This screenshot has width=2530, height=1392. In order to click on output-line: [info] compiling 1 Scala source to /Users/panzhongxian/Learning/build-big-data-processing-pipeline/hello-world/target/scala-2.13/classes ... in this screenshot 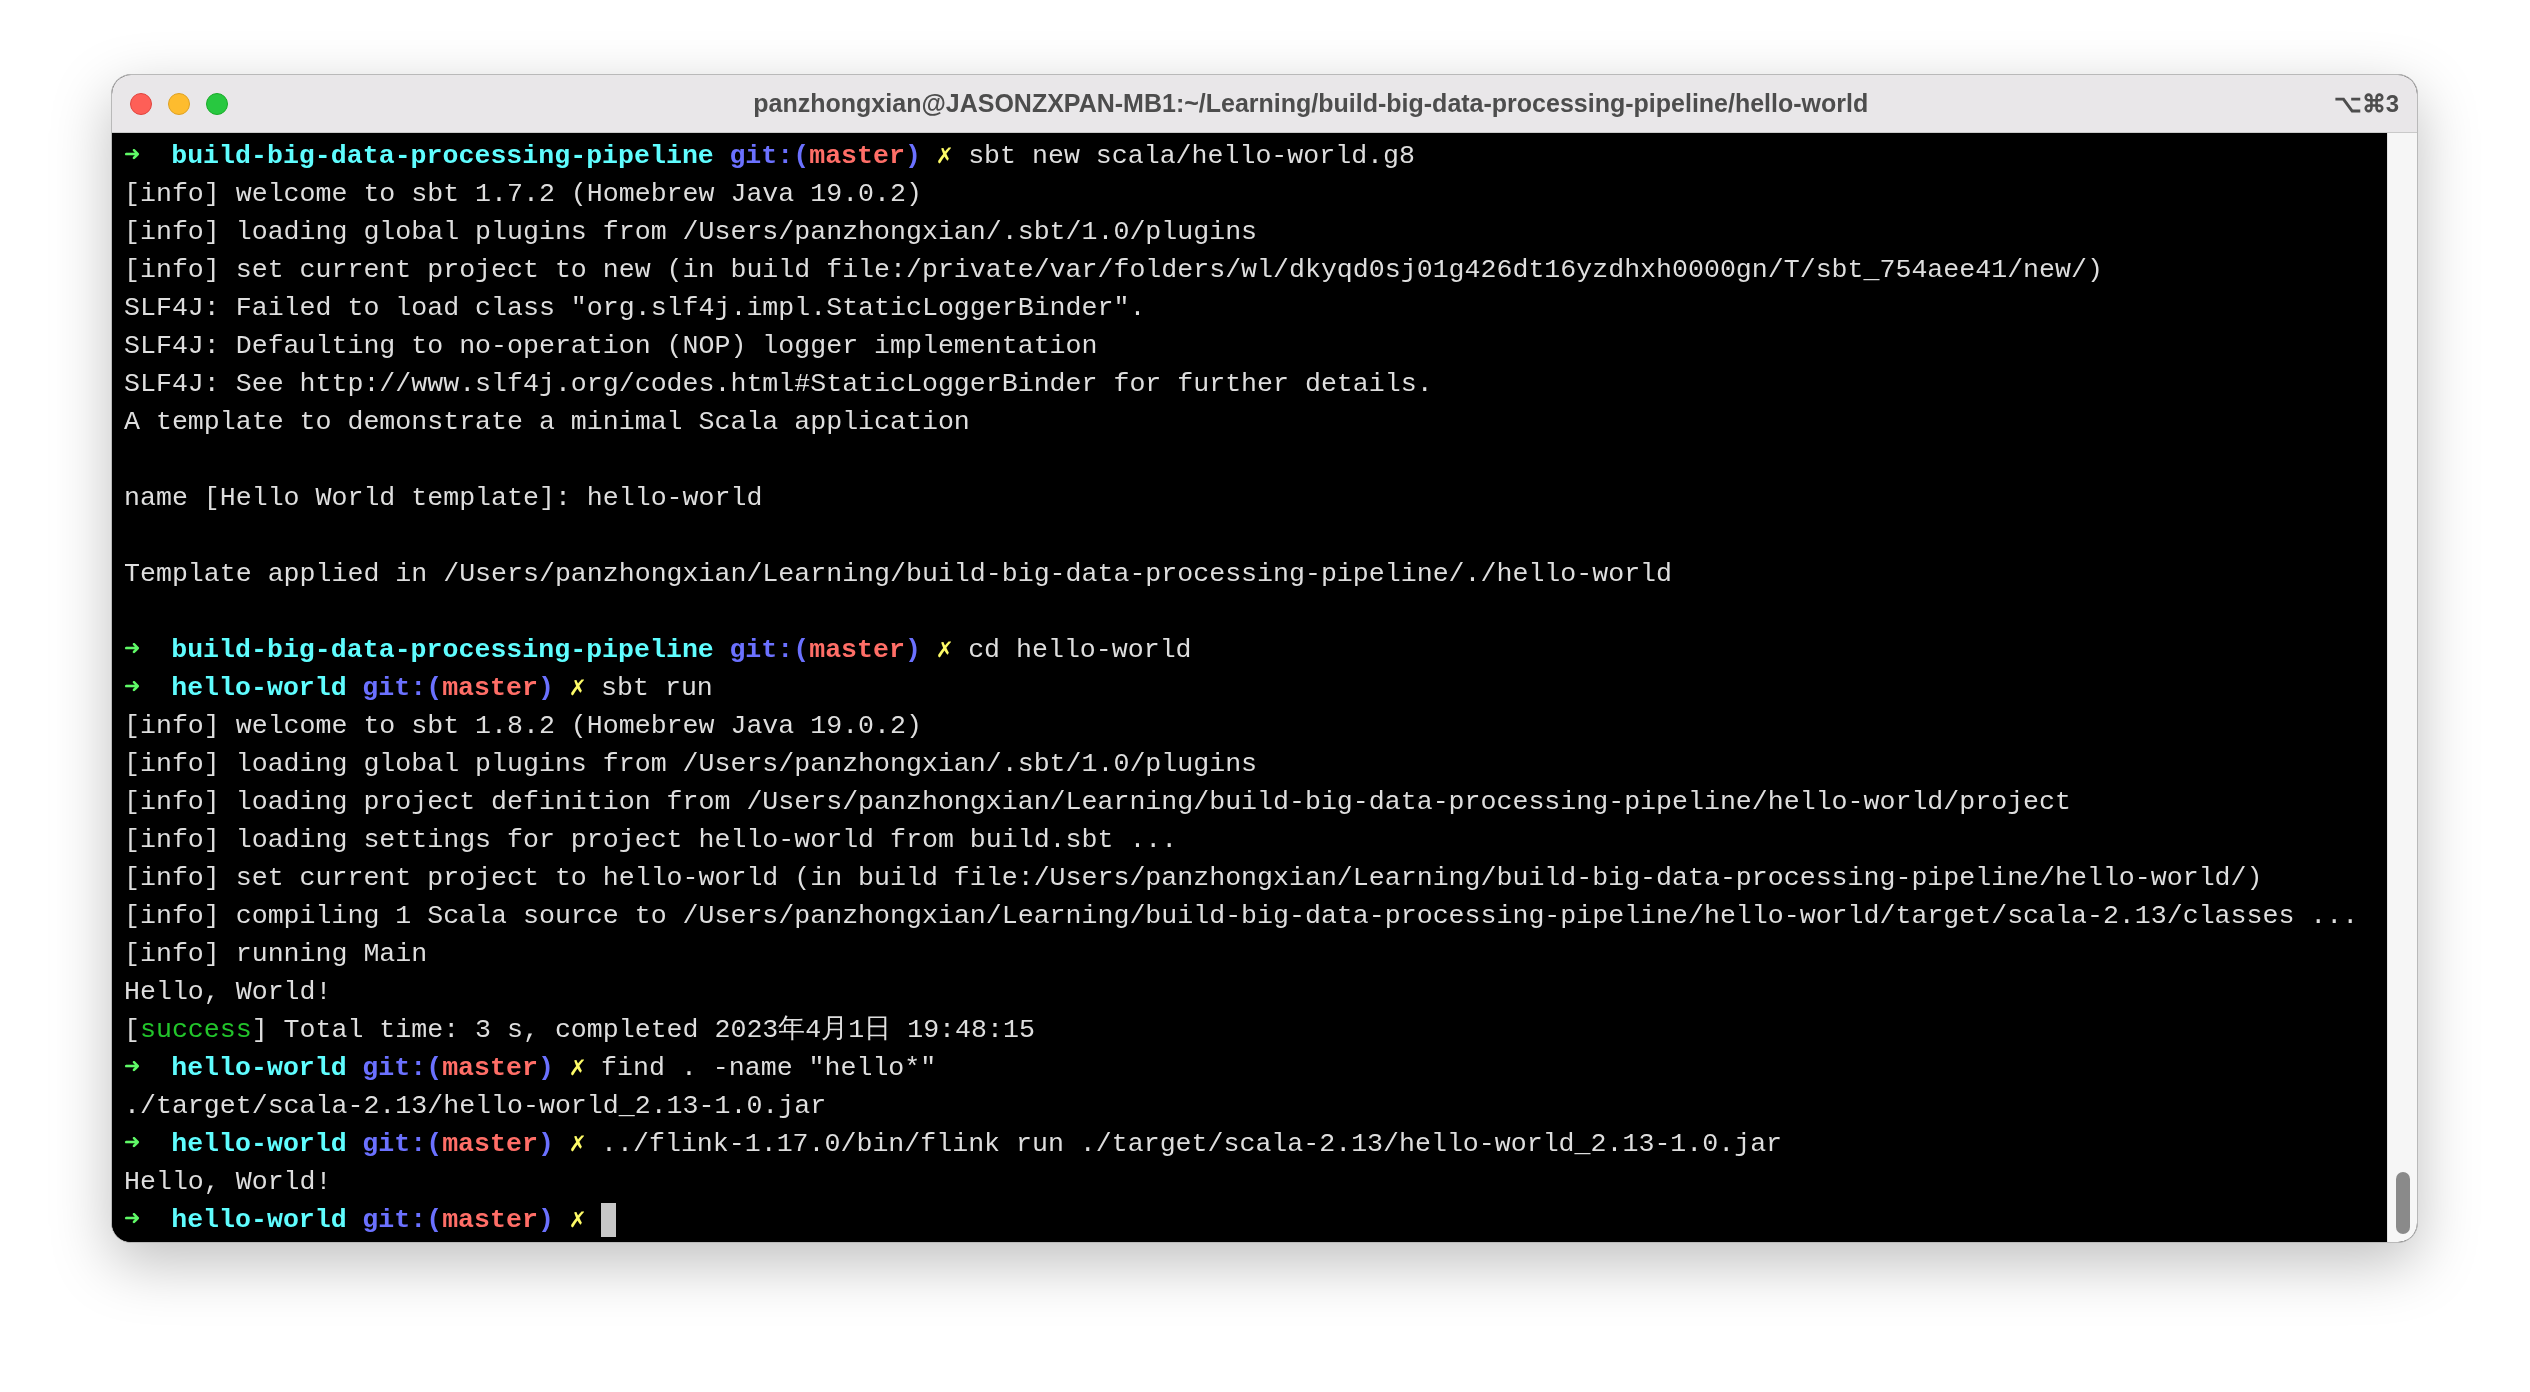, I will do `click(1241, 916)`.